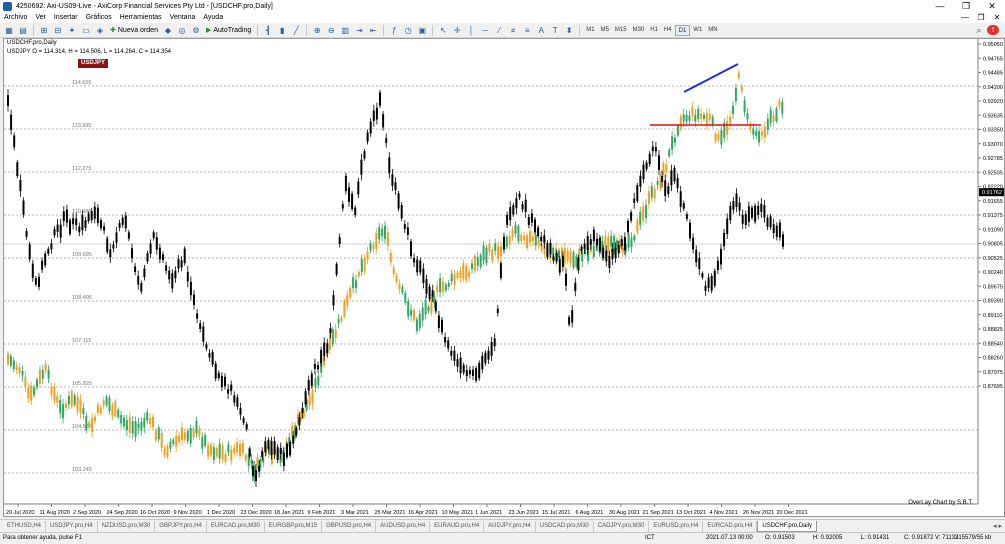  What do you see at coordinates (296, 30) in the screenshot?
I see `line-chart-icon: ╱` at bounding box center [296, 30].